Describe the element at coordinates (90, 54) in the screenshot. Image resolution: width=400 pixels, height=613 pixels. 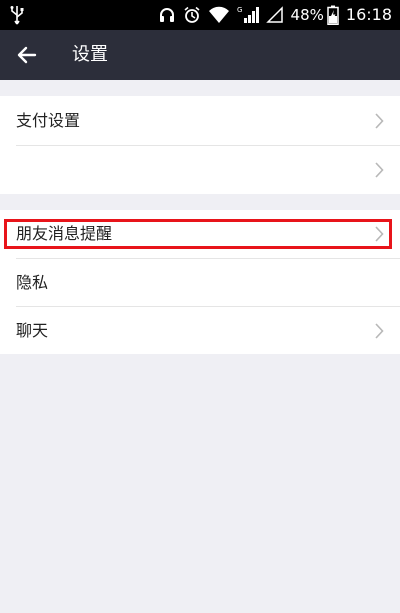
I see `page-title: 设置` at that location.